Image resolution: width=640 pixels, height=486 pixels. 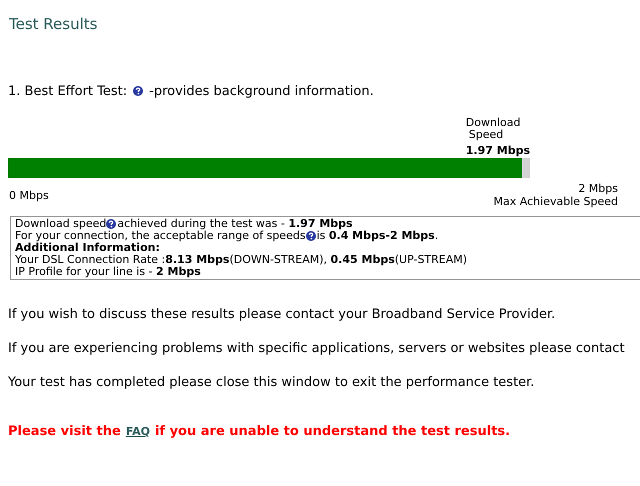 What do you see at coordinates (60, 224) in the screenshot?
I see `info-text: Download speed` at bounding box center [60, 224].